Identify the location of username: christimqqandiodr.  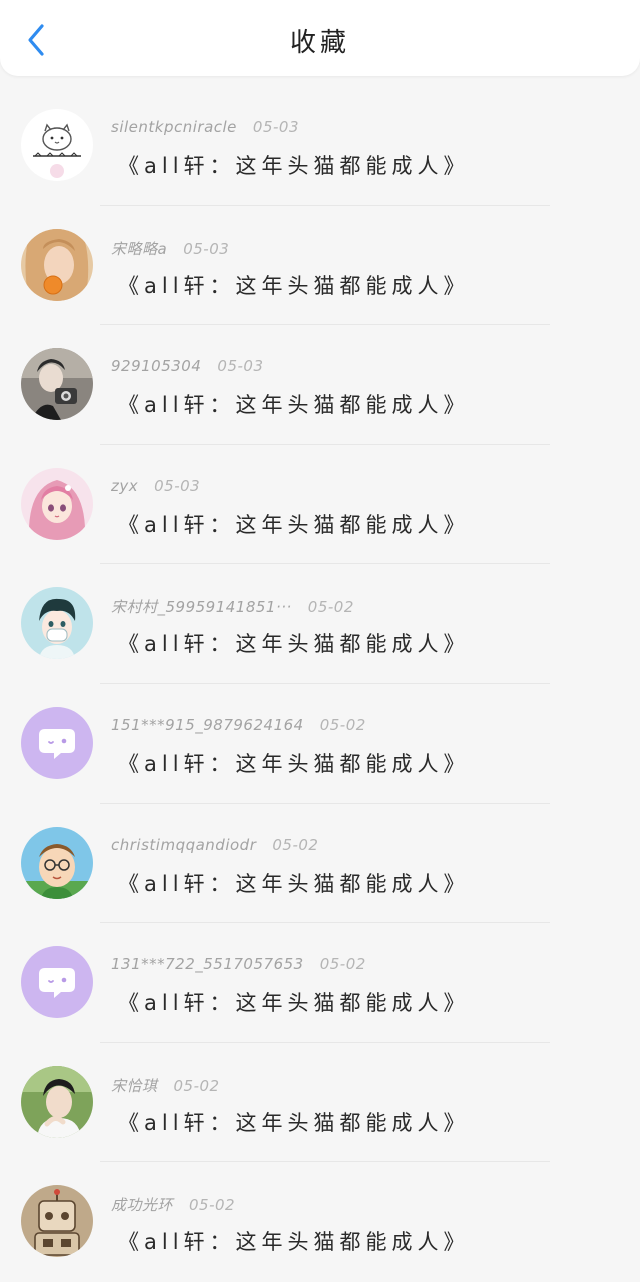
(183, 845).